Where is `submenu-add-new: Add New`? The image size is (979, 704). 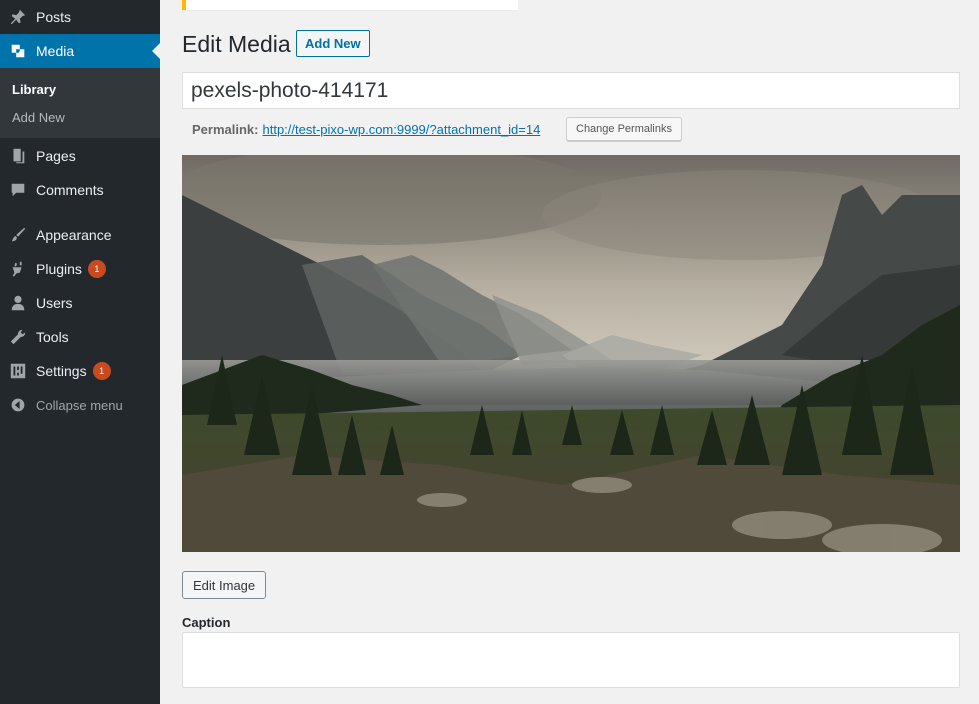 submenu-add-new: Add New is located at coordinates (38, 117).